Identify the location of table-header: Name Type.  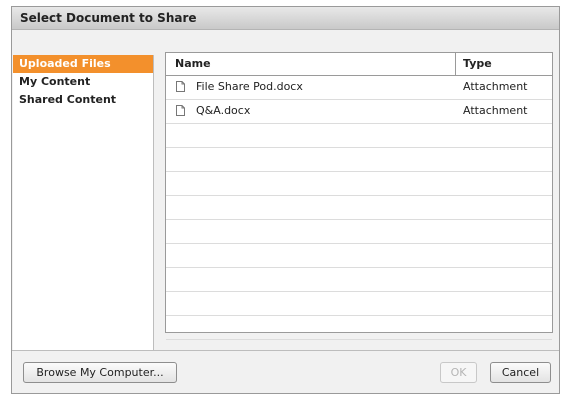
(359, 64).